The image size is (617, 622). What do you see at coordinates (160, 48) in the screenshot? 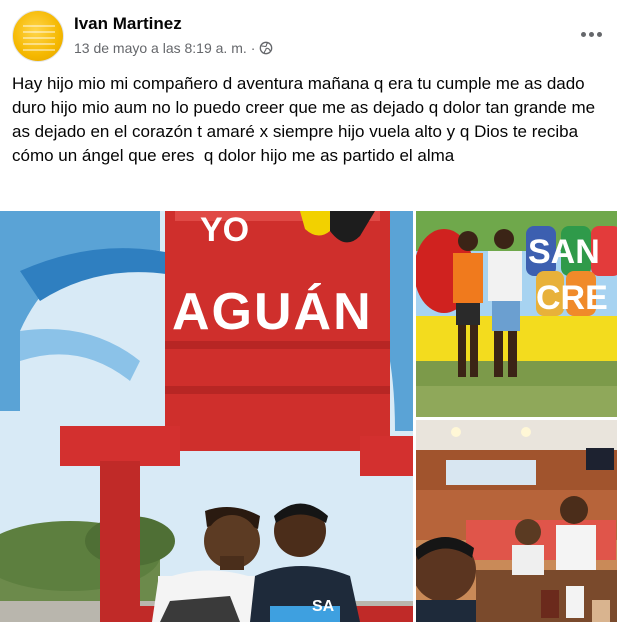
I see `post-timestamp: 13 de mayo a las 8:19 a. m.` at bounding box center [160, 48].